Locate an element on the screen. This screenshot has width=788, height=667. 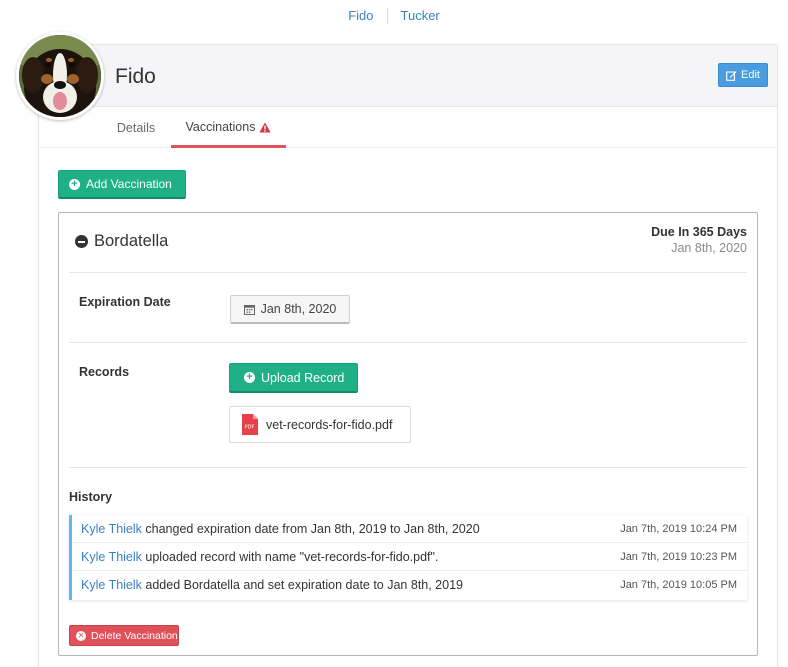
records-label: Records is located at coordinates (104, 372).